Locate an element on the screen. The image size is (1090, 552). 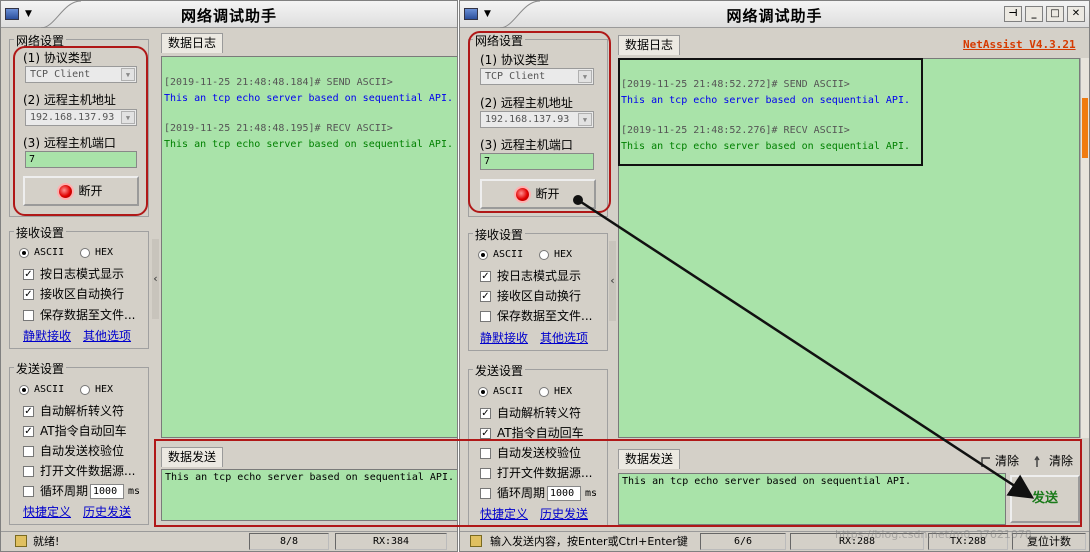
annotation-send-region is located at coordinates (618, 483).